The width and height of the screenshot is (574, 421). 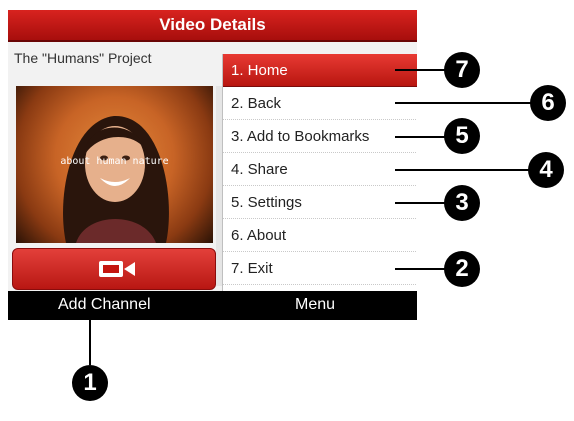 What do you see at coordinates (90, 383) in the screenshot?
I see `callout-badge-1: 1` at bounding box center [90, 383].